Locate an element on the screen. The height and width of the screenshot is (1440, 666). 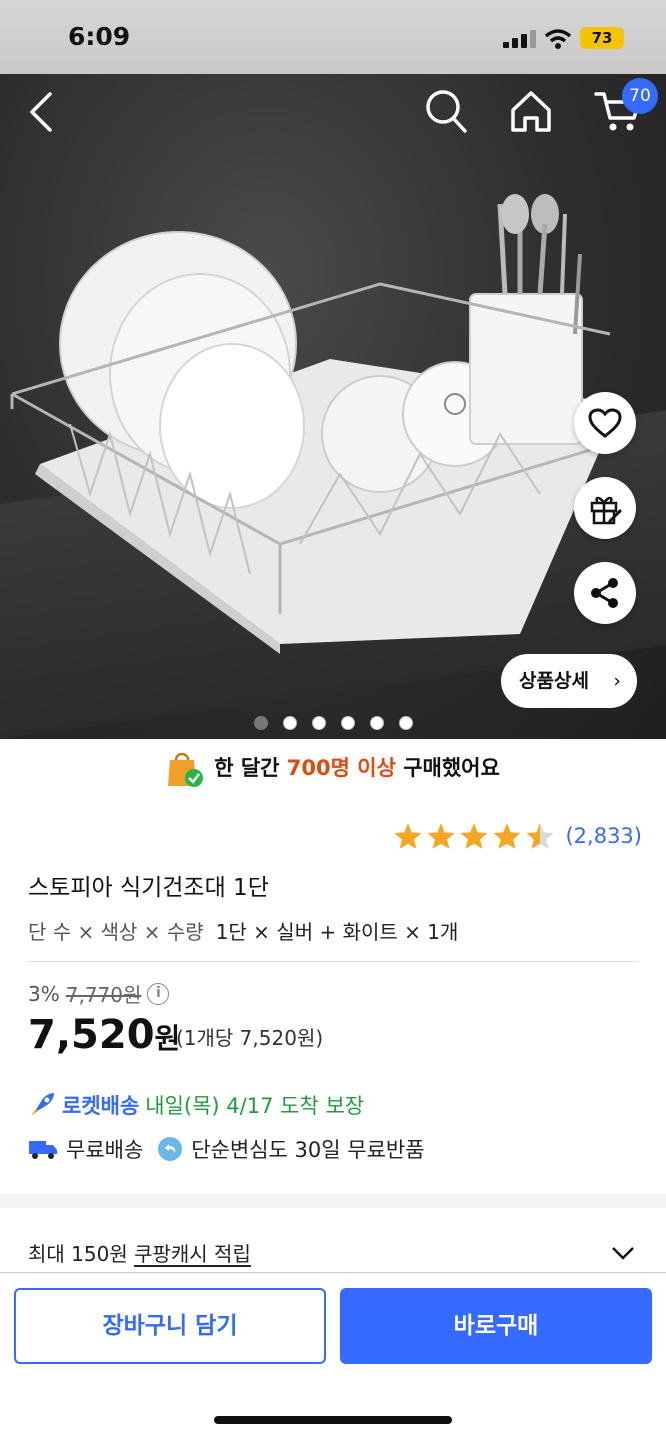
discount-row: 3% 7,770원 i is located at coordinates (99, 993).